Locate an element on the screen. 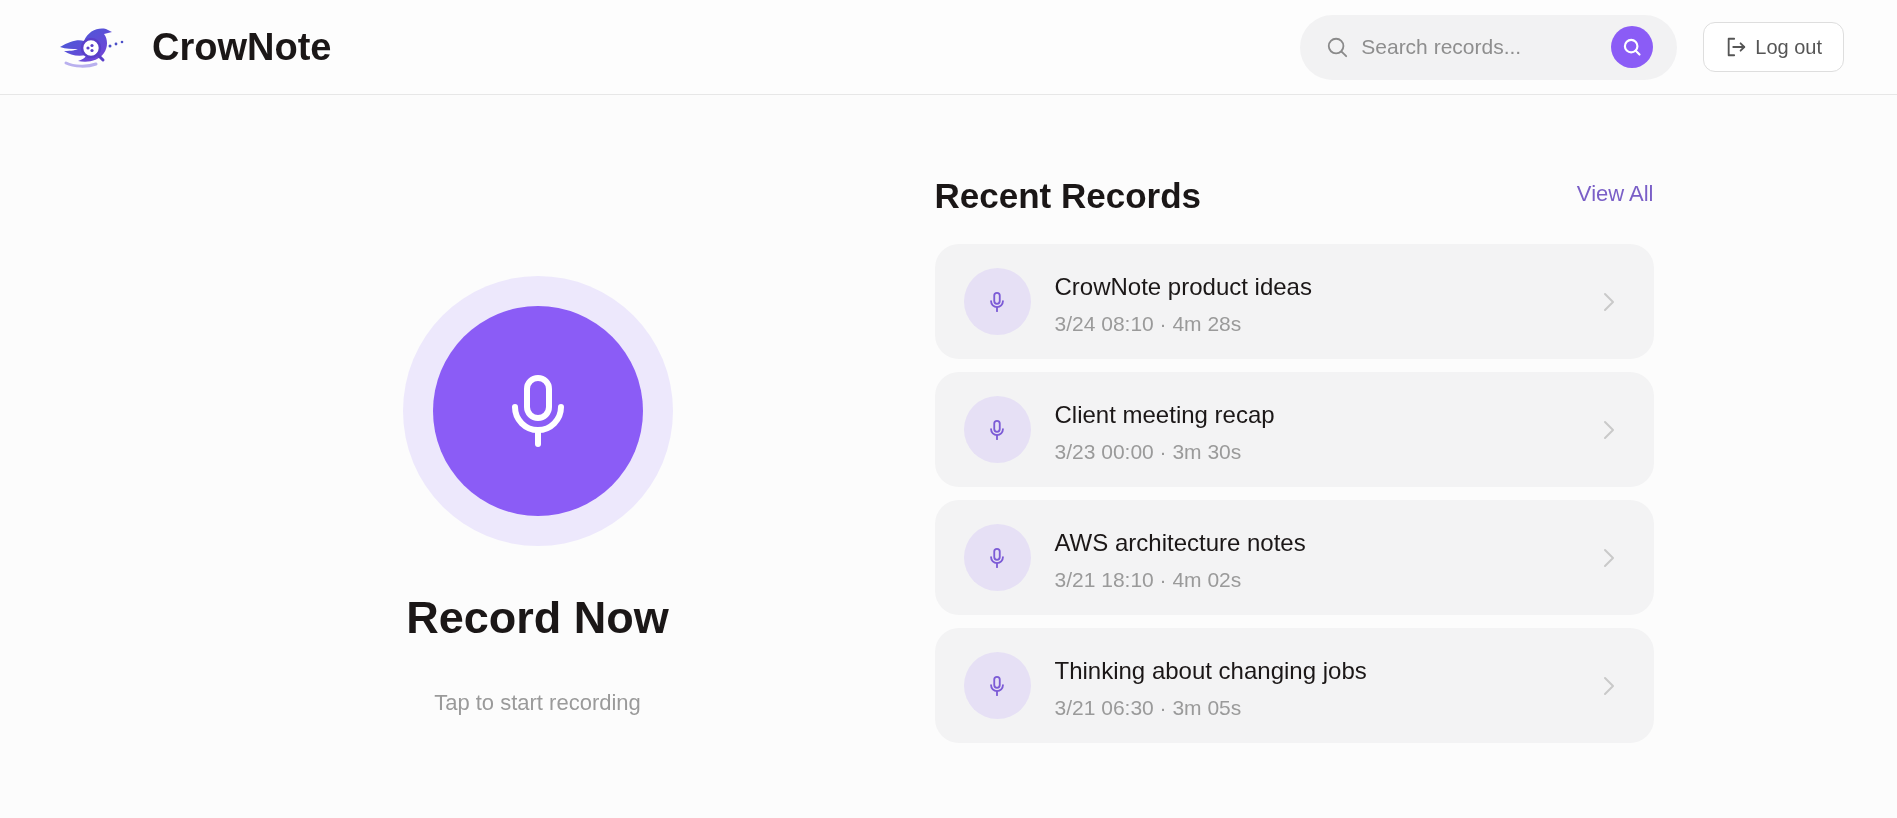 The image size is (1897, 818). record-title: Record Now is located at coordinates (537, 618).